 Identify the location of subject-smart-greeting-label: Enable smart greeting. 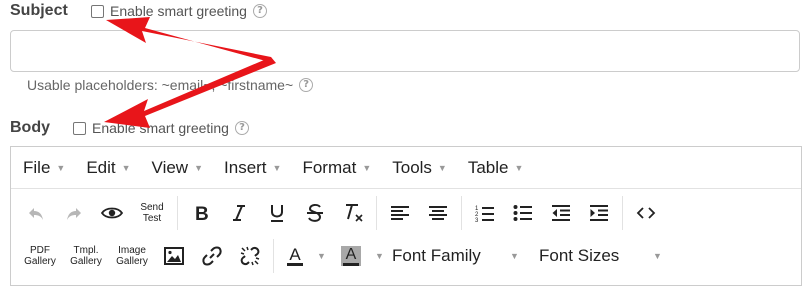
(178, 11).